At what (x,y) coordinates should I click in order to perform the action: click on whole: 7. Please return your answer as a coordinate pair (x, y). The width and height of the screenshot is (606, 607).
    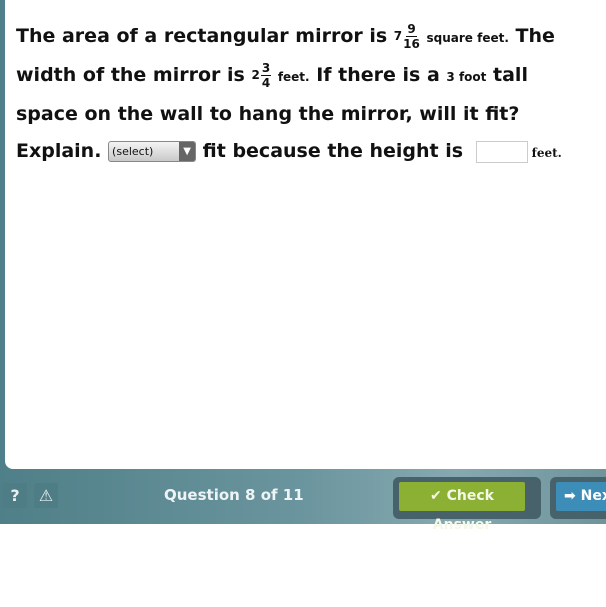
    Looking at the image, I should click on (398, 36).